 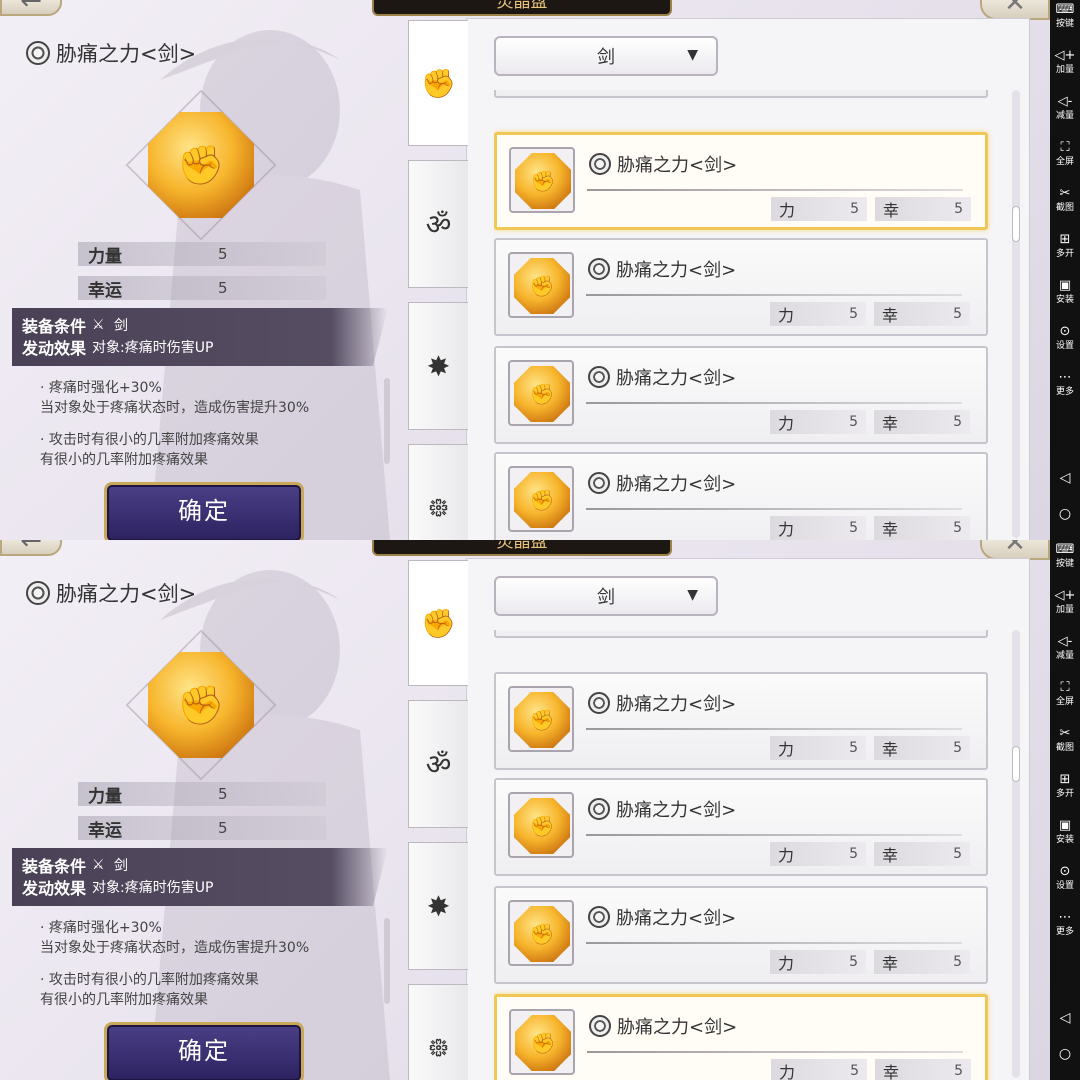 What do you see at coordinates (1064, 116) in the screenshot?
I see `sidebar-label: 减量` at bounding box center [1064, 116].